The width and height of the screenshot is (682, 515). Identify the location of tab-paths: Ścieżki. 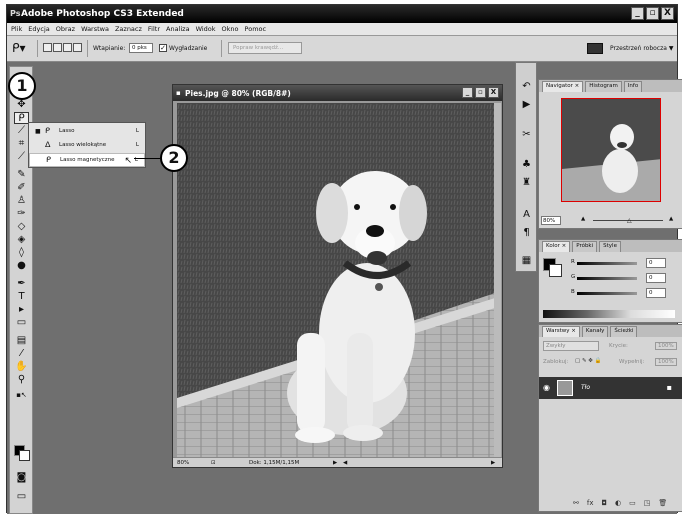
(624, 331).